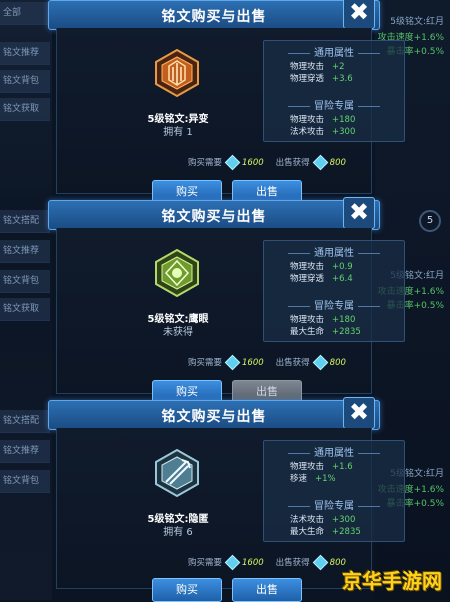 This screenshot has height=602, width=450. Describe the element at coordinates (417, 22) in the screenshot. I see `rune-list-item-name: 5级铭文:红月` at that location.